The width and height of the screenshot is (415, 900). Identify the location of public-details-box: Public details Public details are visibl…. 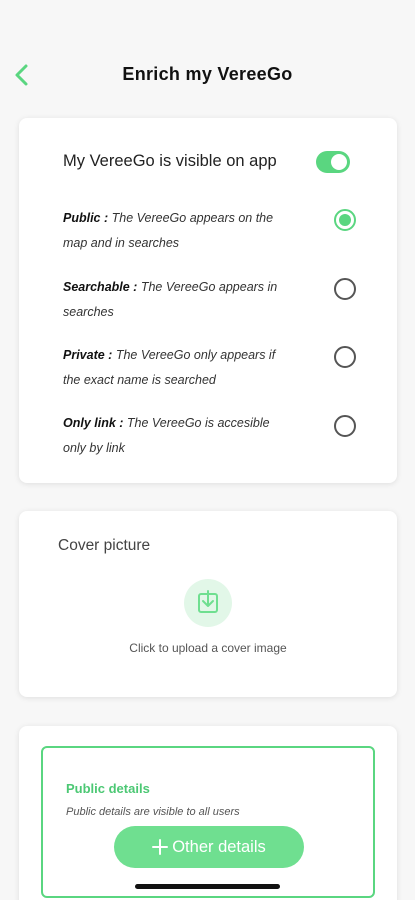
(208, 822).